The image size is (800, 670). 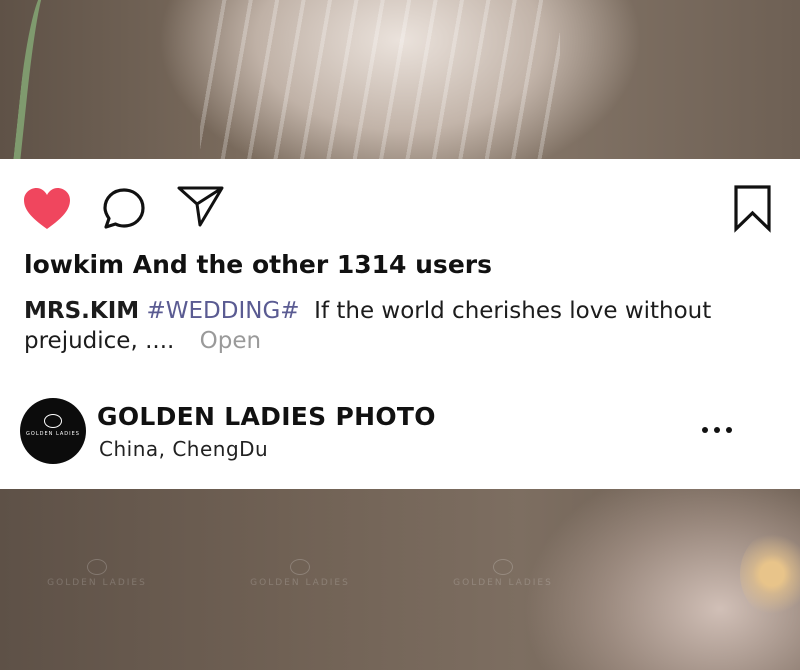 I want to click on account-name: GOLDEN LADIES PHOTO, so click(x=266, y=416).